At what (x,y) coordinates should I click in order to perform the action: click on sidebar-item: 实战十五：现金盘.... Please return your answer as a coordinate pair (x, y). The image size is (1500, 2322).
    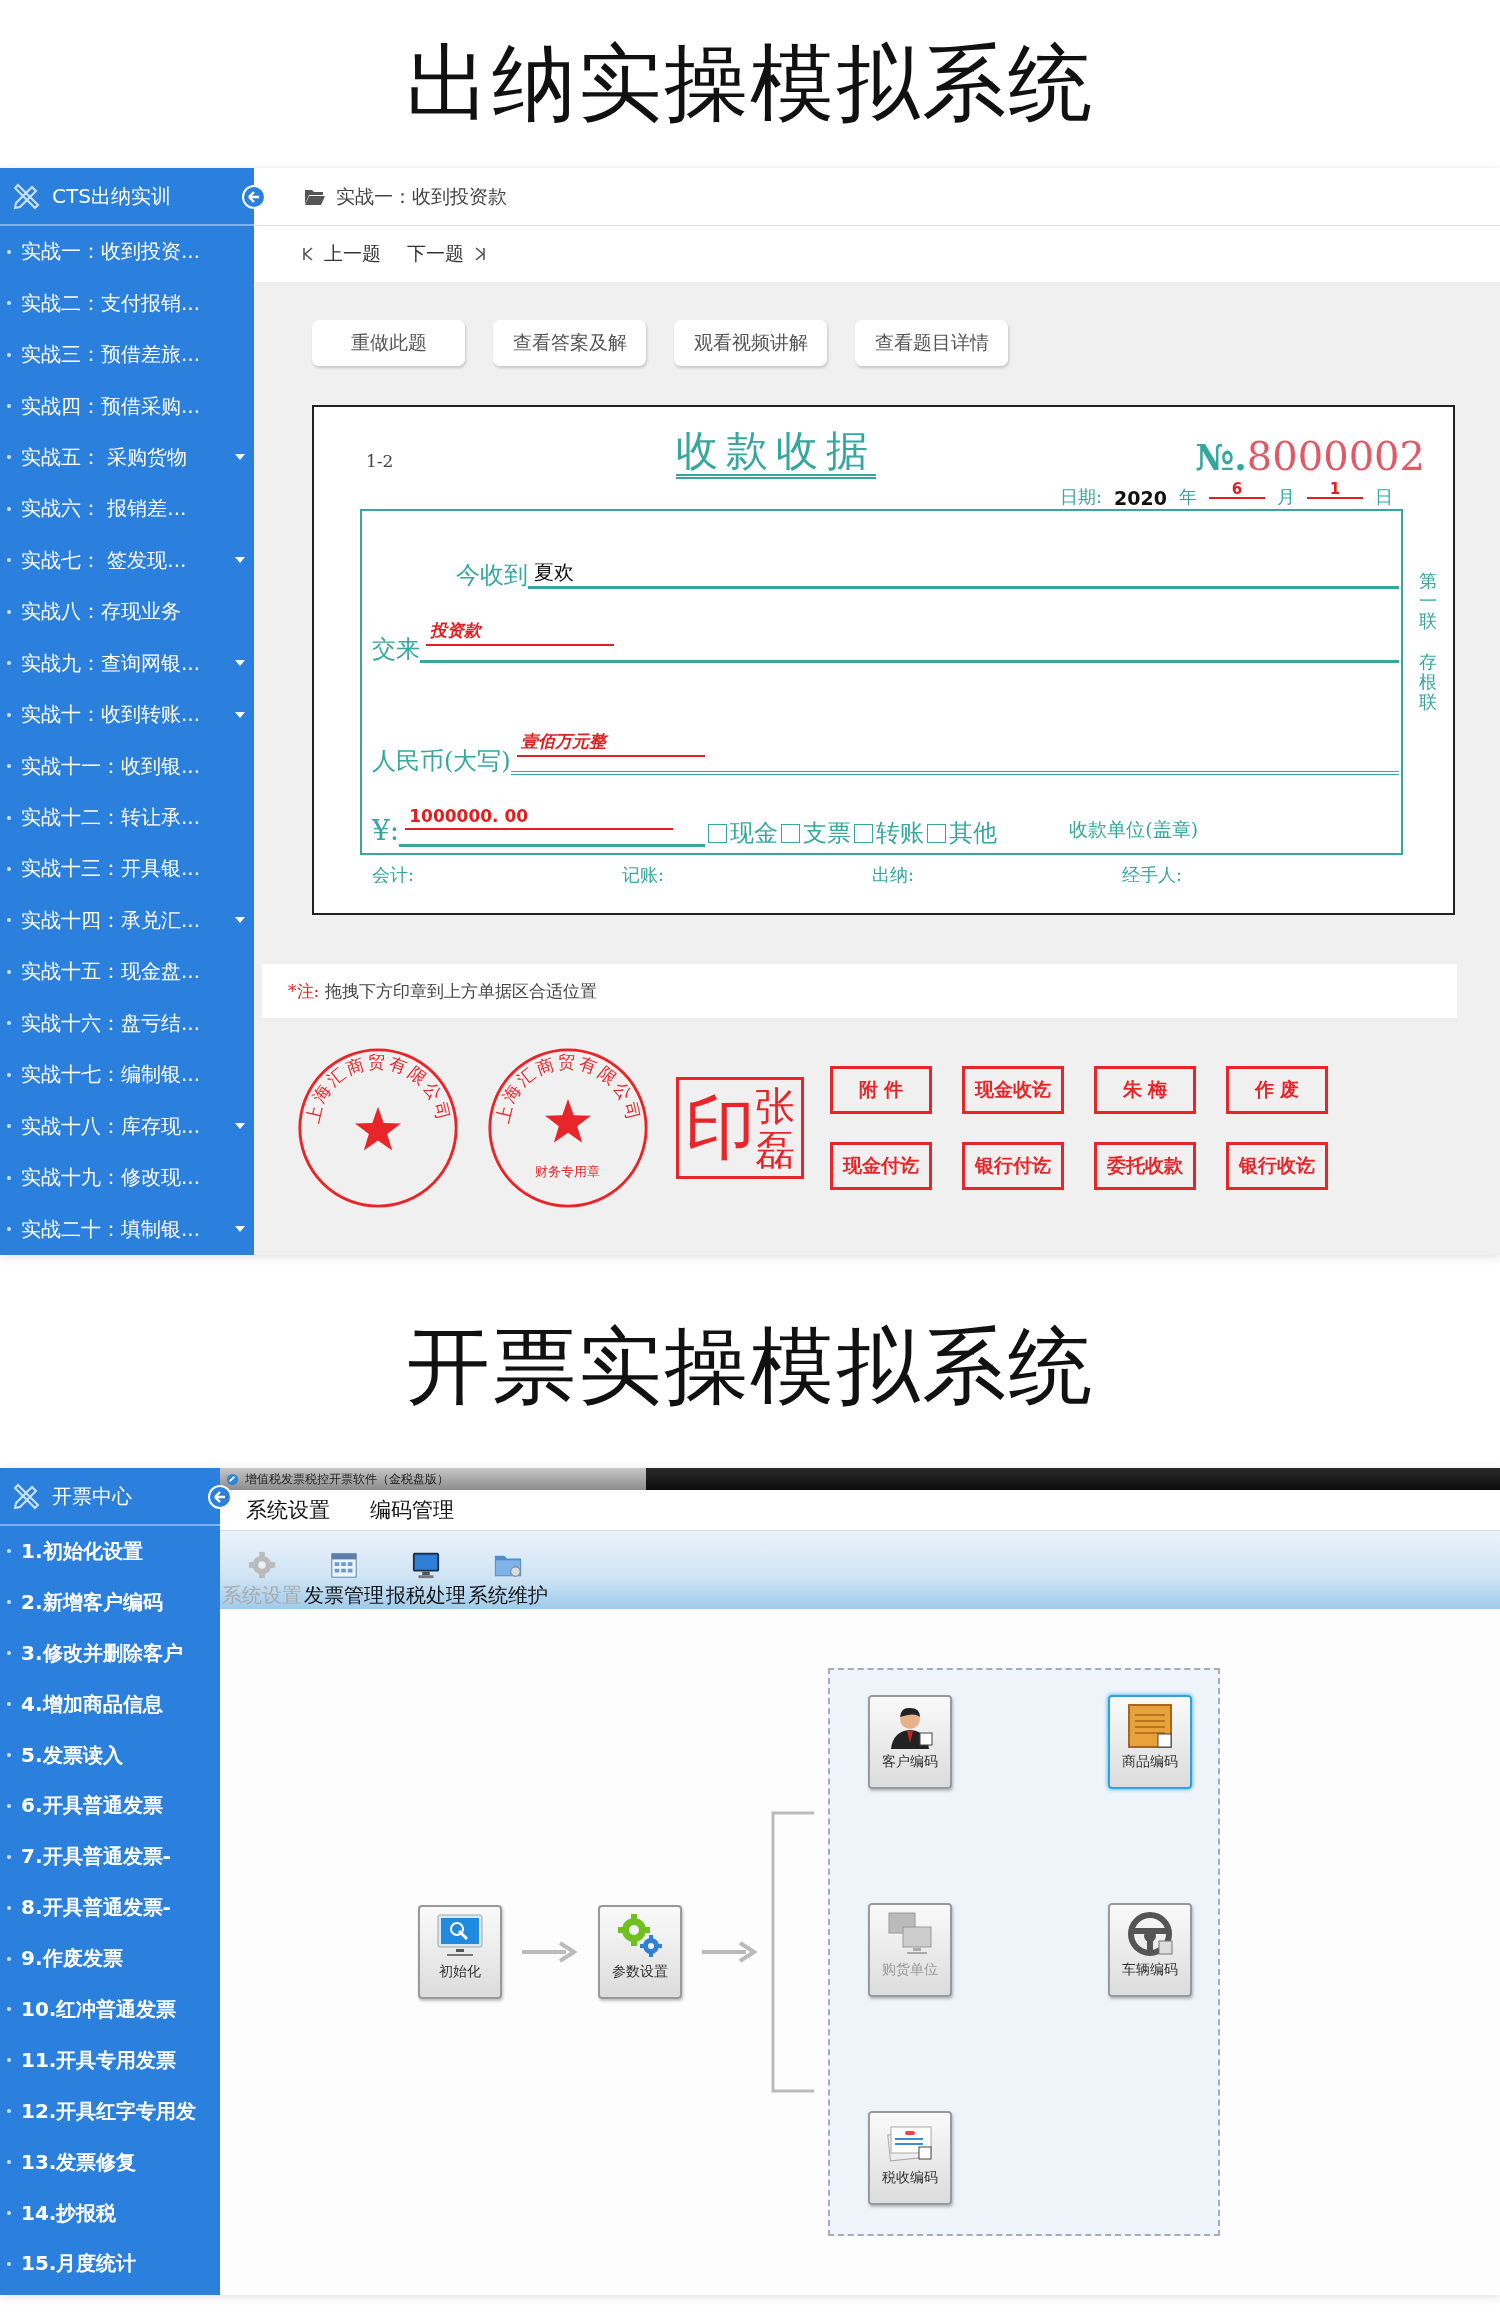
    Looking at the image, I should click on (127, 972).